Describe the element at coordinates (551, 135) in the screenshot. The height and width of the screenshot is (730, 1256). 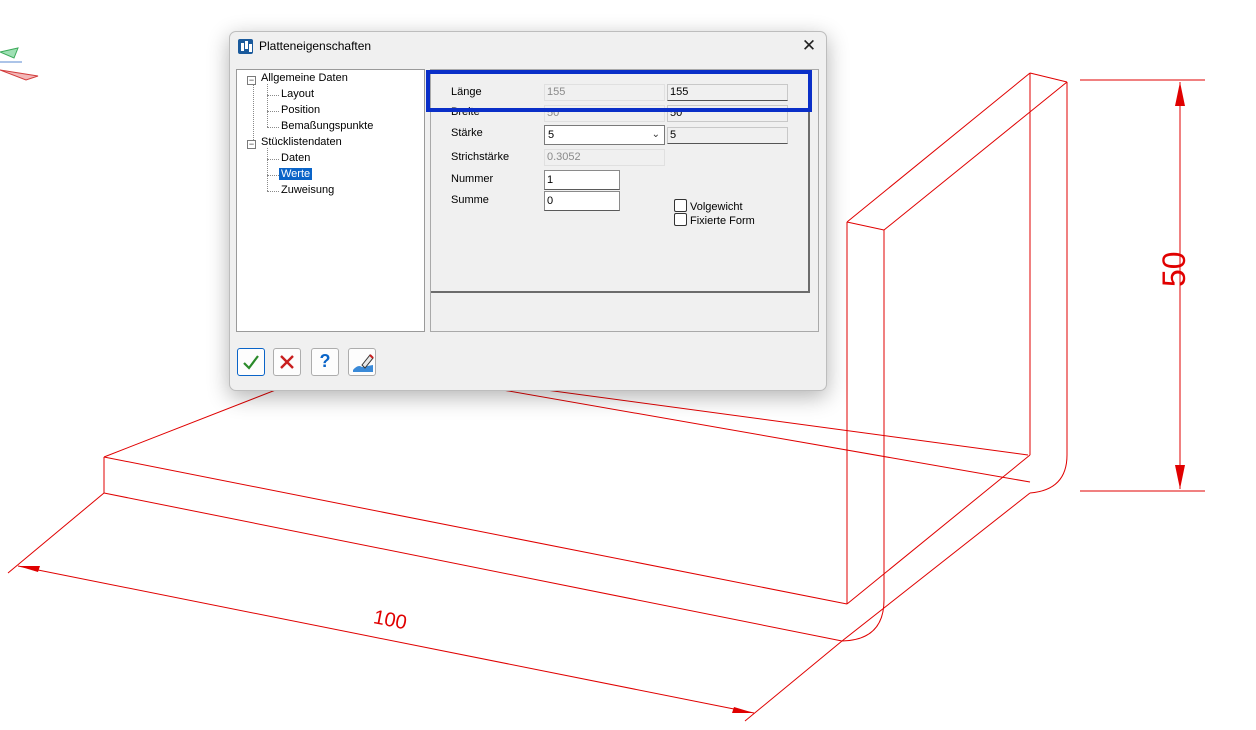
I see `staerke-selected-value: 5` at that location.